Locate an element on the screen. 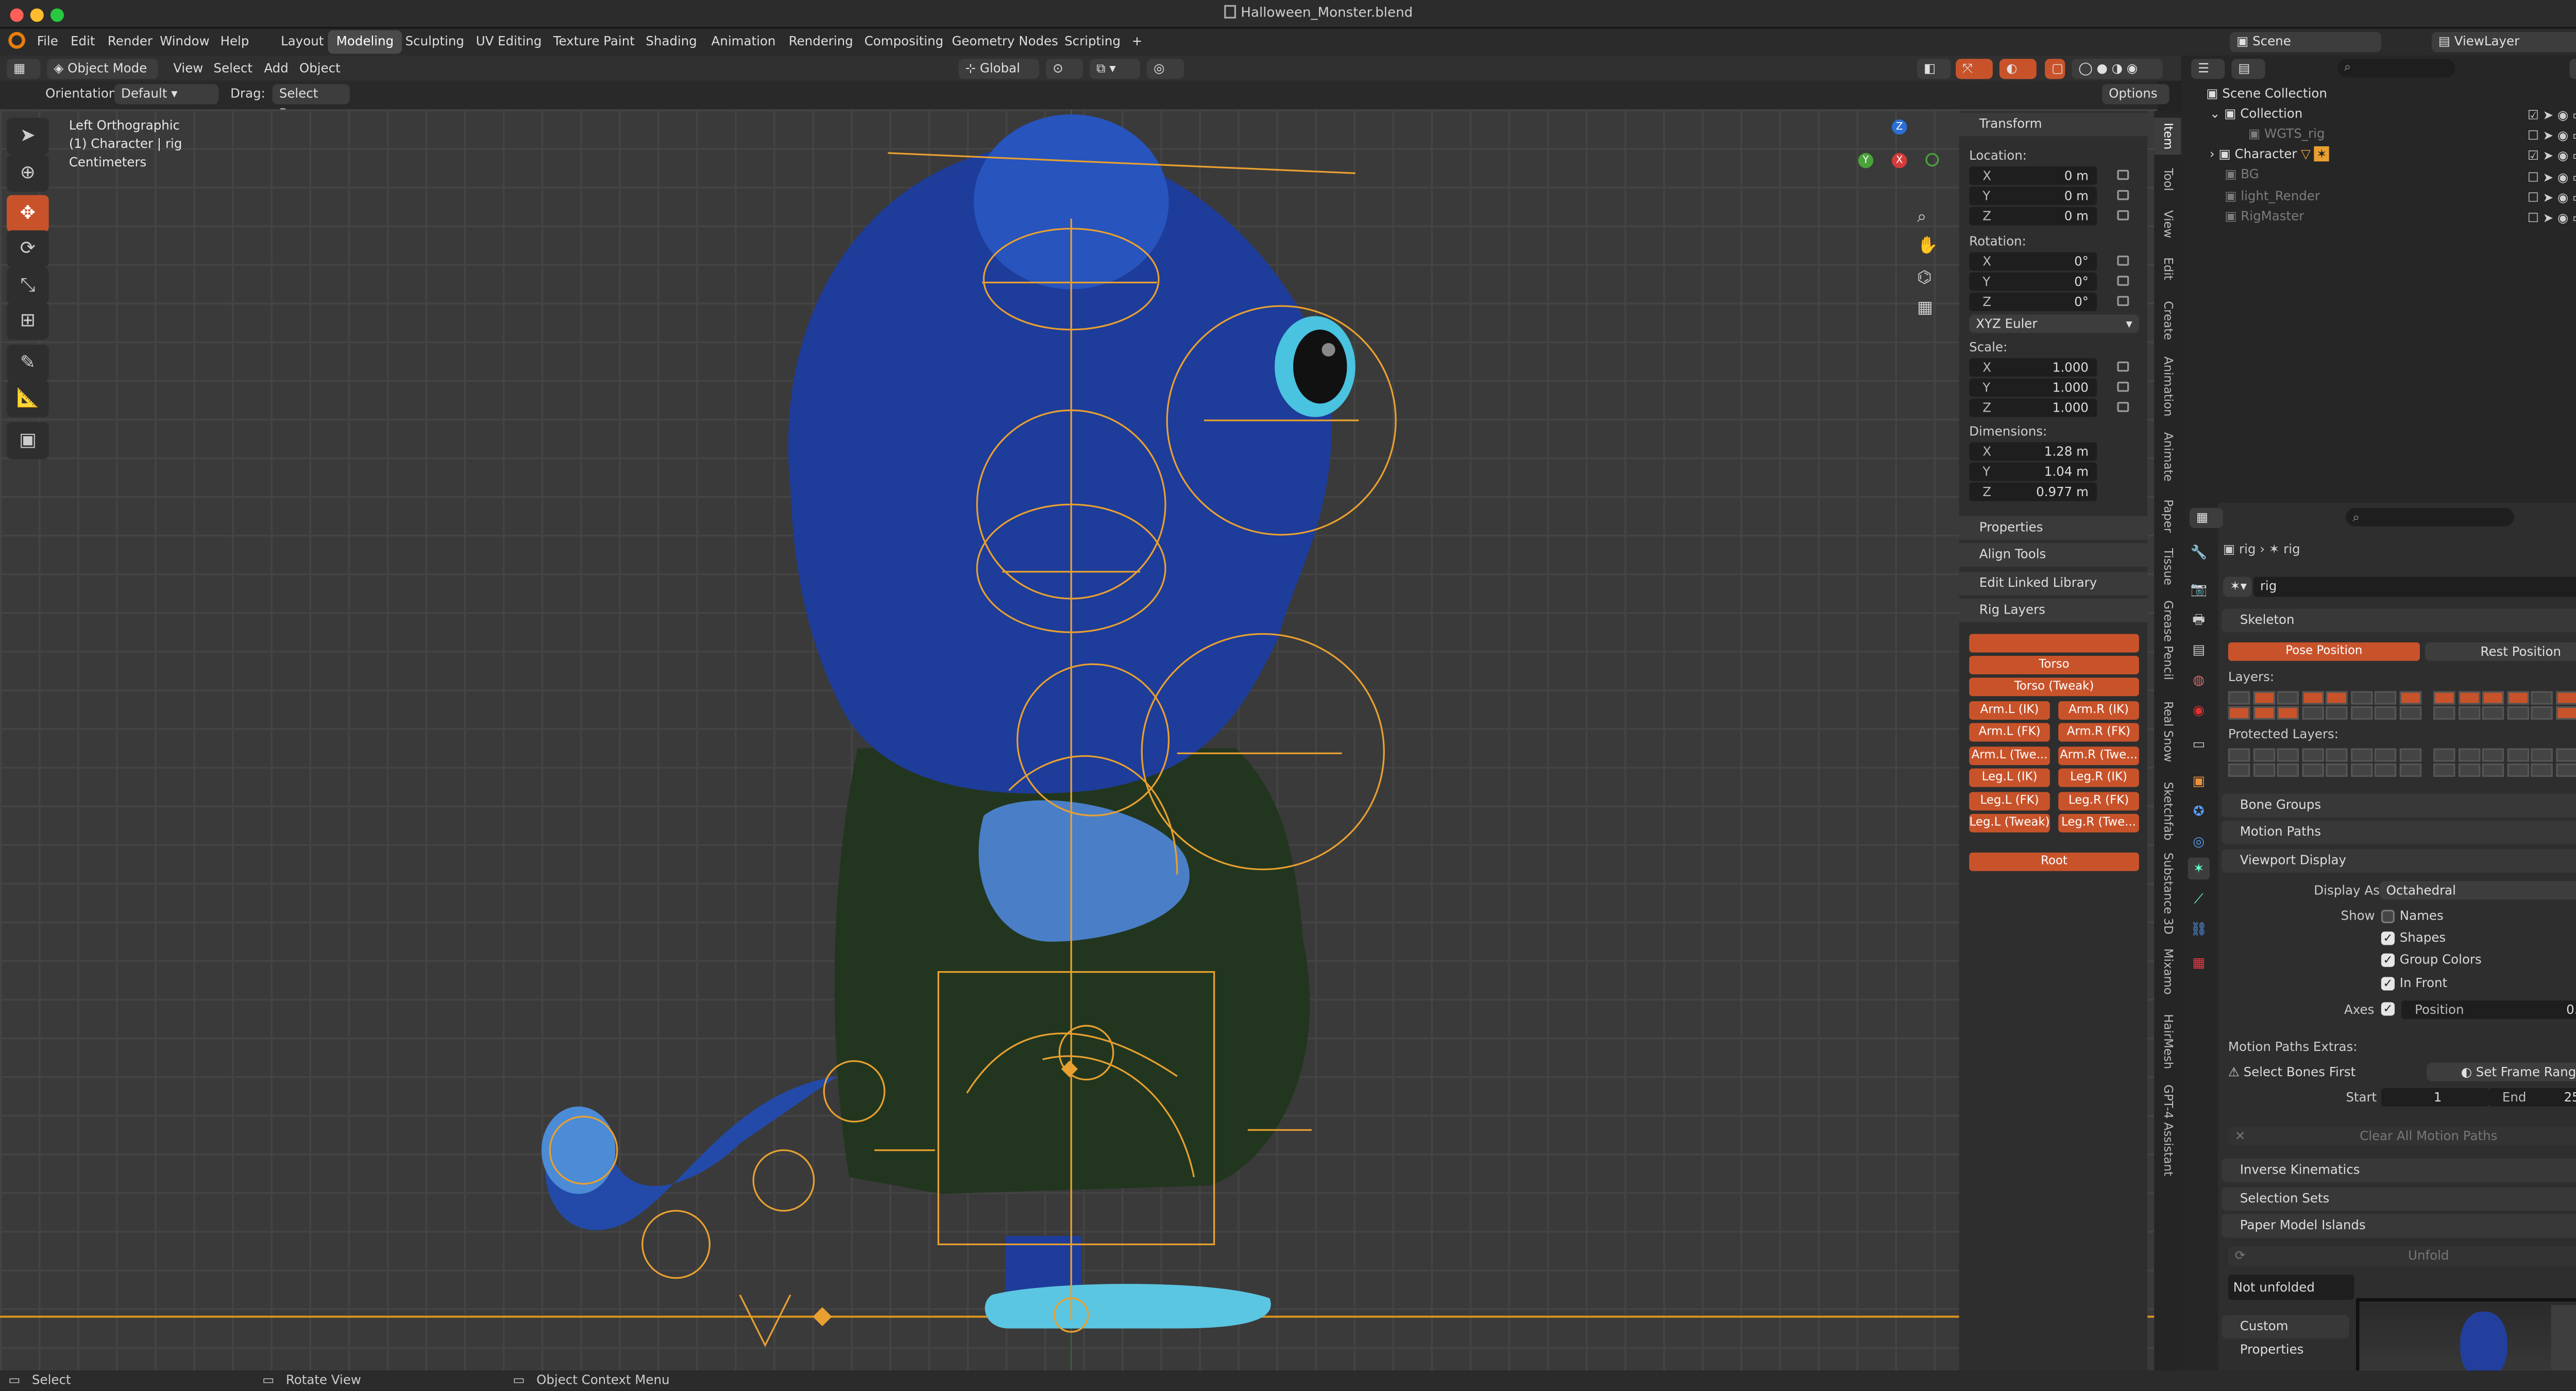  rig-layer-leg-l-fk-button: Leg.L (FK) is located at coordinates (2010, 801).